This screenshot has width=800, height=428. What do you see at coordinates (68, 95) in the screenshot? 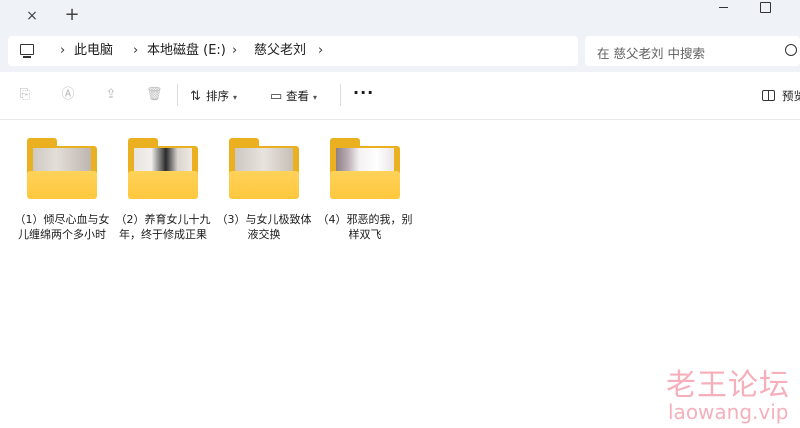
I see `rename-icon: Ⓐ` at bounding box center [68, 95].